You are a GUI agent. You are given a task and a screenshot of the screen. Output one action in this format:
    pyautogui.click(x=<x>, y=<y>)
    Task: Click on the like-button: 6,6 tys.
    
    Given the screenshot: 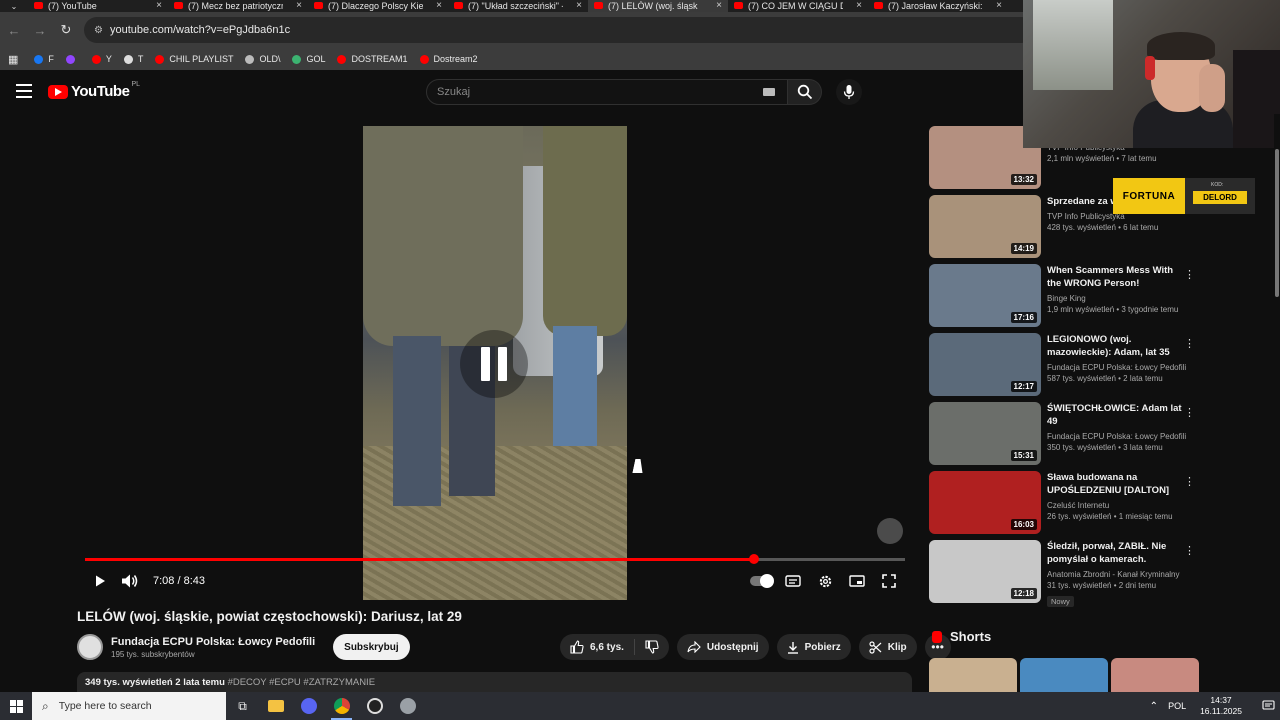 What is the action you would take?
    pyautogui.click(x=597, y=647)
    